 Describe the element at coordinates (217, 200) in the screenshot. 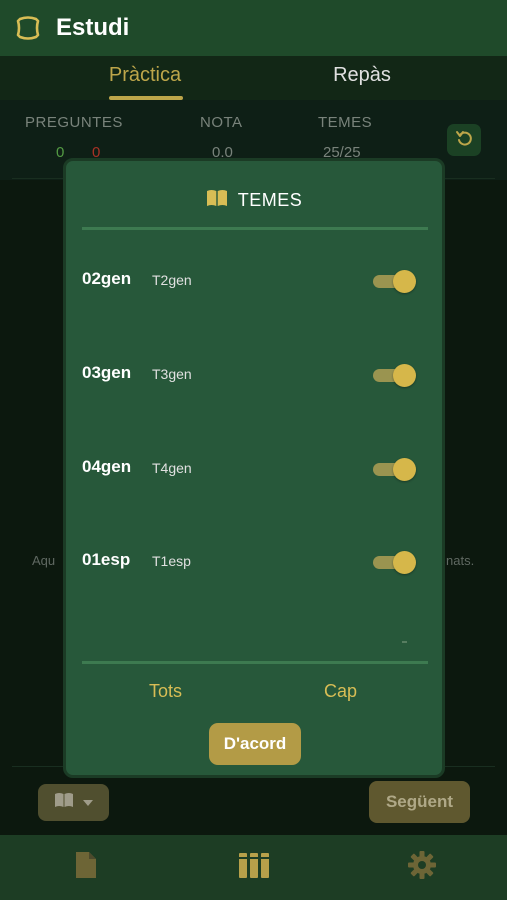

I see `book-open-icon` at that location.